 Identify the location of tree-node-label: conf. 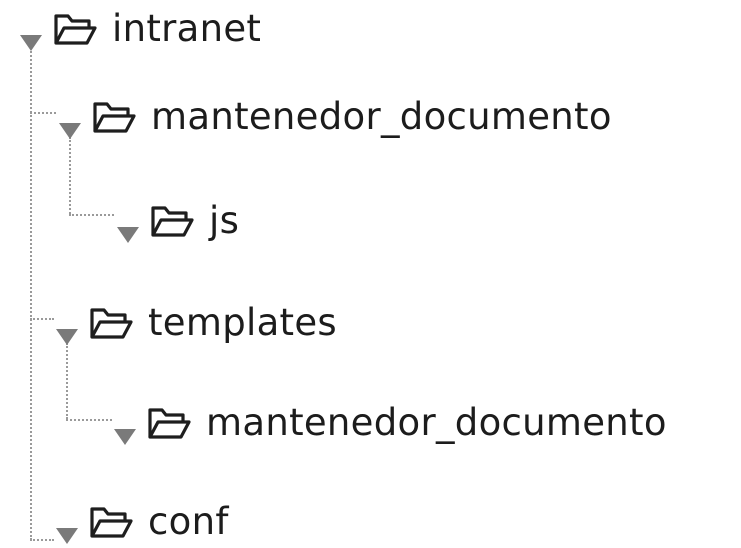
(188, 521).